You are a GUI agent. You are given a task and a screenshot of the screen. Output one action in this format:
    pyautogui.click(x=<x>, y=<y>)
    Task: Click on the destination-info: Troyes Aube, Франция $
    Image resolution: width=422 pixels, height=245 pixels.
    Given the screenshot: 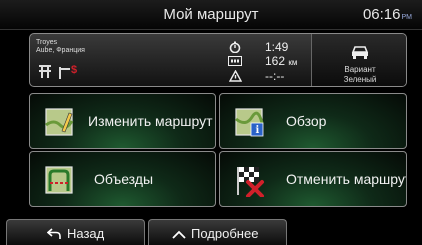 What is the action you would take?
    pyautogui.click(x=122, y=60)
    